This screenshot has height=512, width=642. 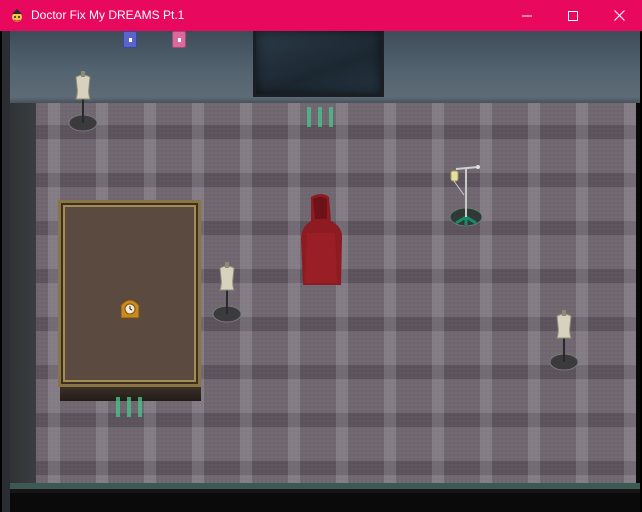 I want to click on minimize-icon, so click(x=527, y=15).